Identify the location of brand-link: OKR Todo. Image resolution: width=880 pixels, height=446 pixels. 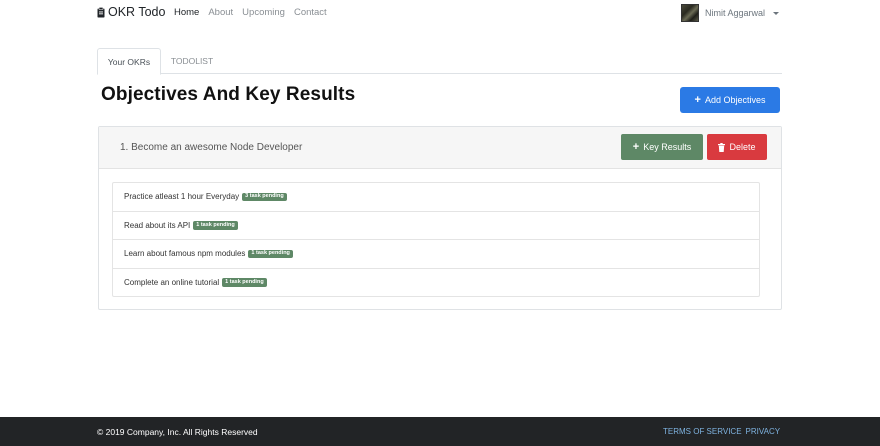
(131, 12).